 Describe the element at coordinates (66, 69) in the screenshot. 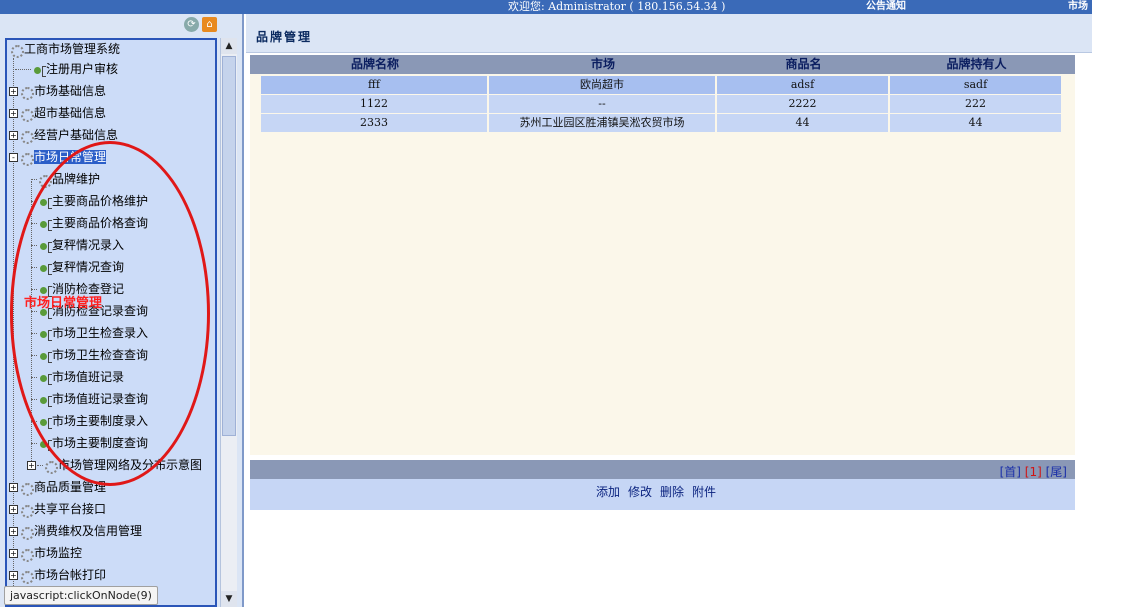

I see `tree-item-register-audit: 注册用户审核` at that location.